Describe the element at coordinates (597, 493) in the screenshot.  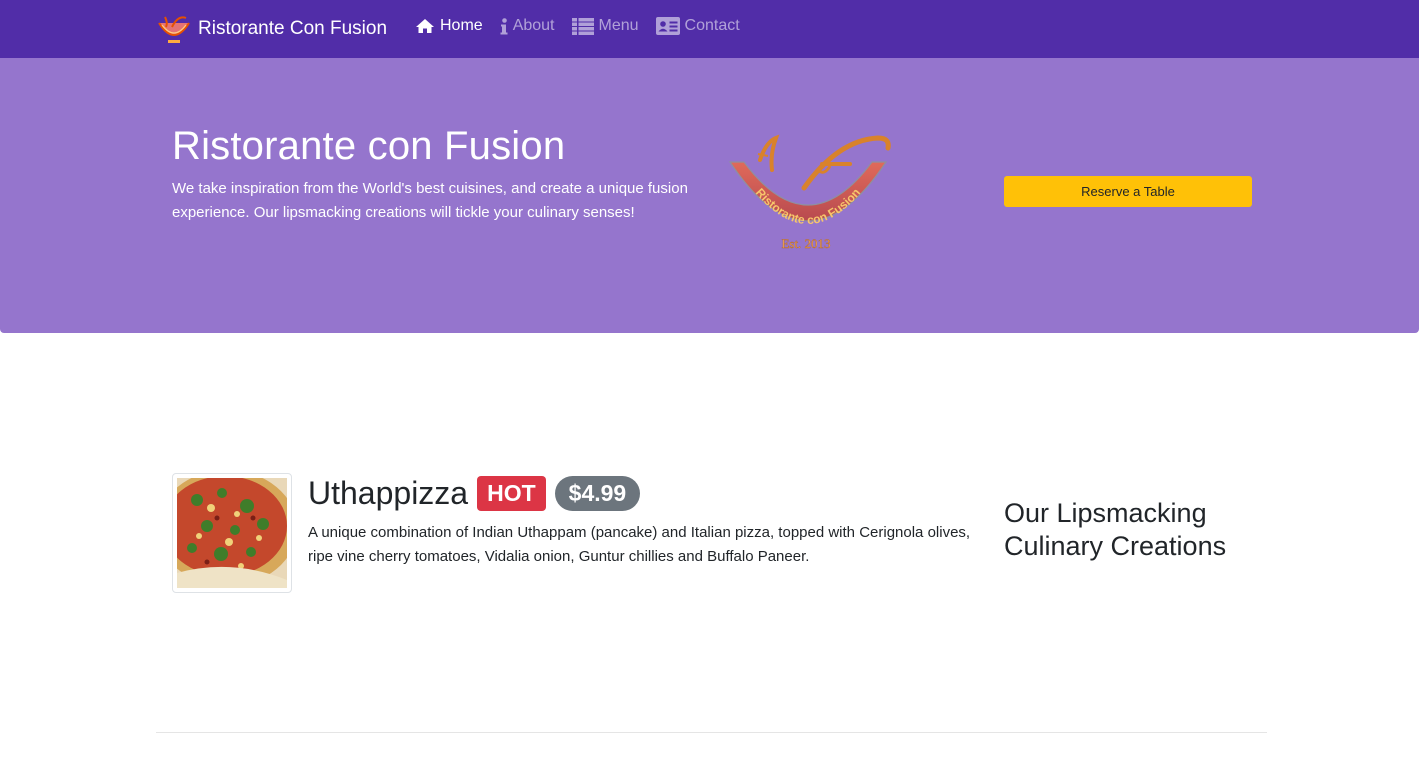
I see `price-badge: $4.99` at that location.